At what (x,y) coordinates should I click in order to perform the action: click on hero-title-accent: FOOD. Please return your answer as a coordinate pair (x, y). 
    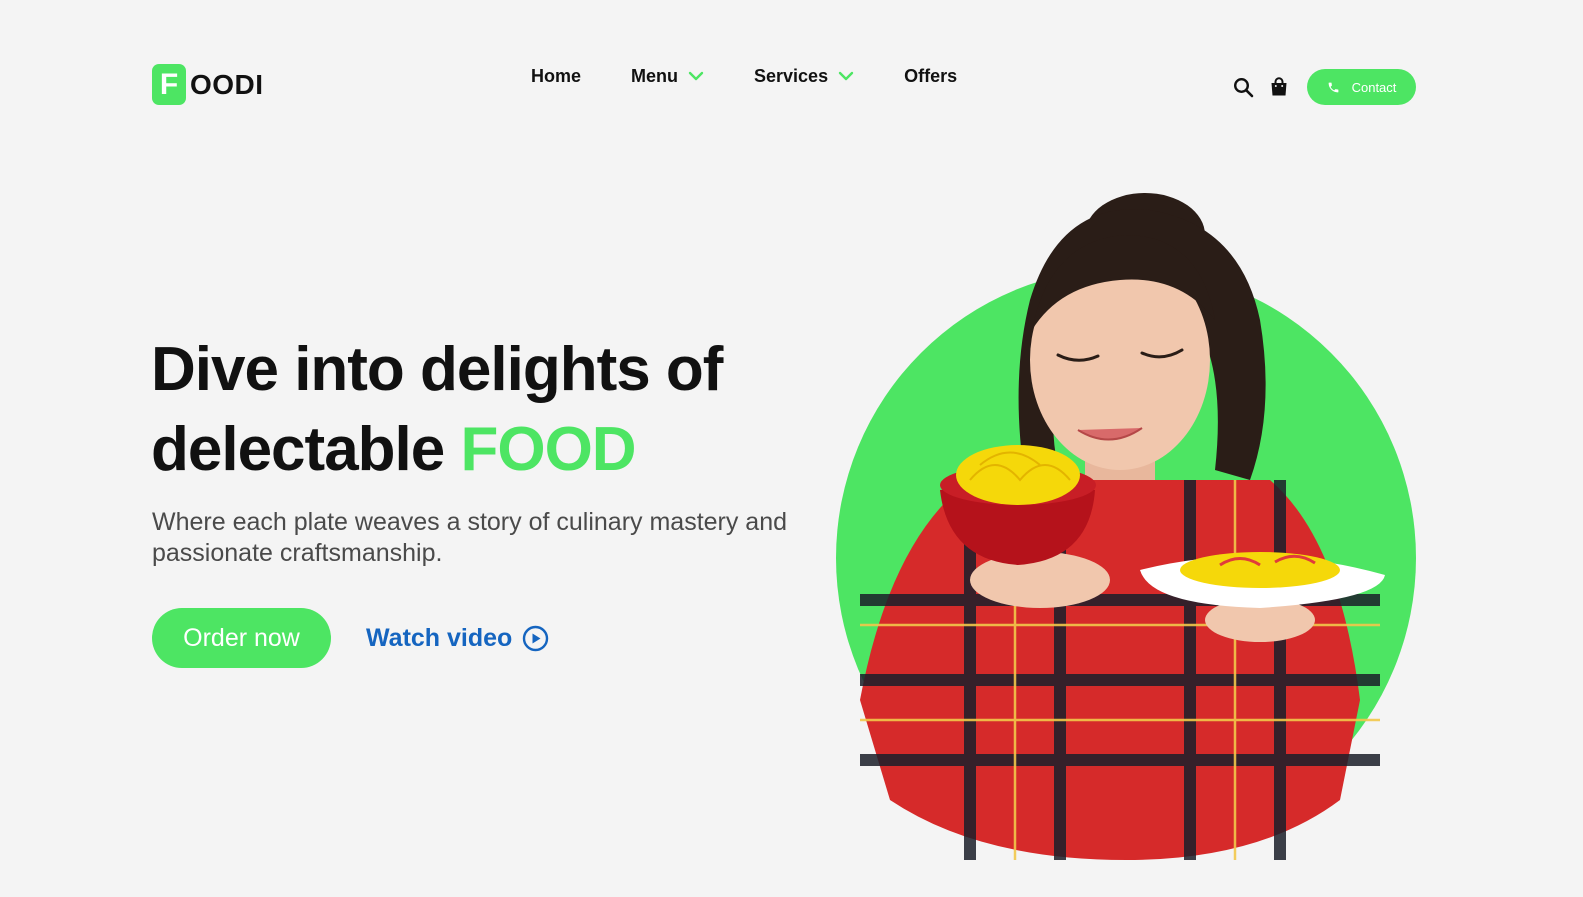
    Looking at the image, I should click on (548, 449).